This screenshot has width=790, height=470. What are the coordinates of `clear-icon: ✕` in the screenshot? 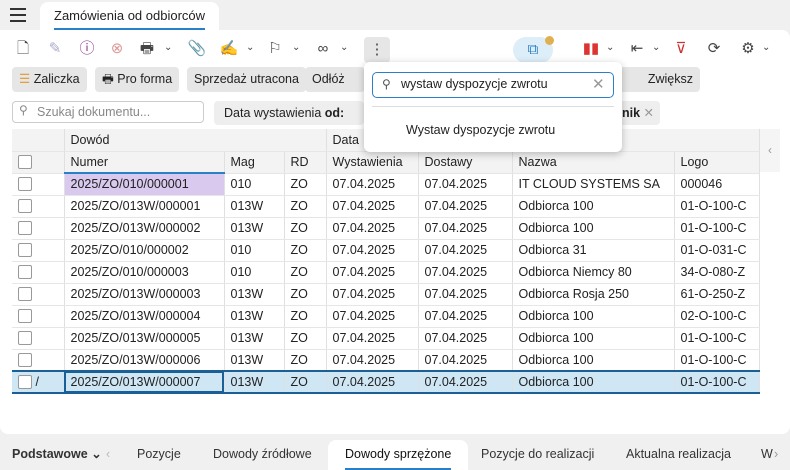 It's located at (598, 84).